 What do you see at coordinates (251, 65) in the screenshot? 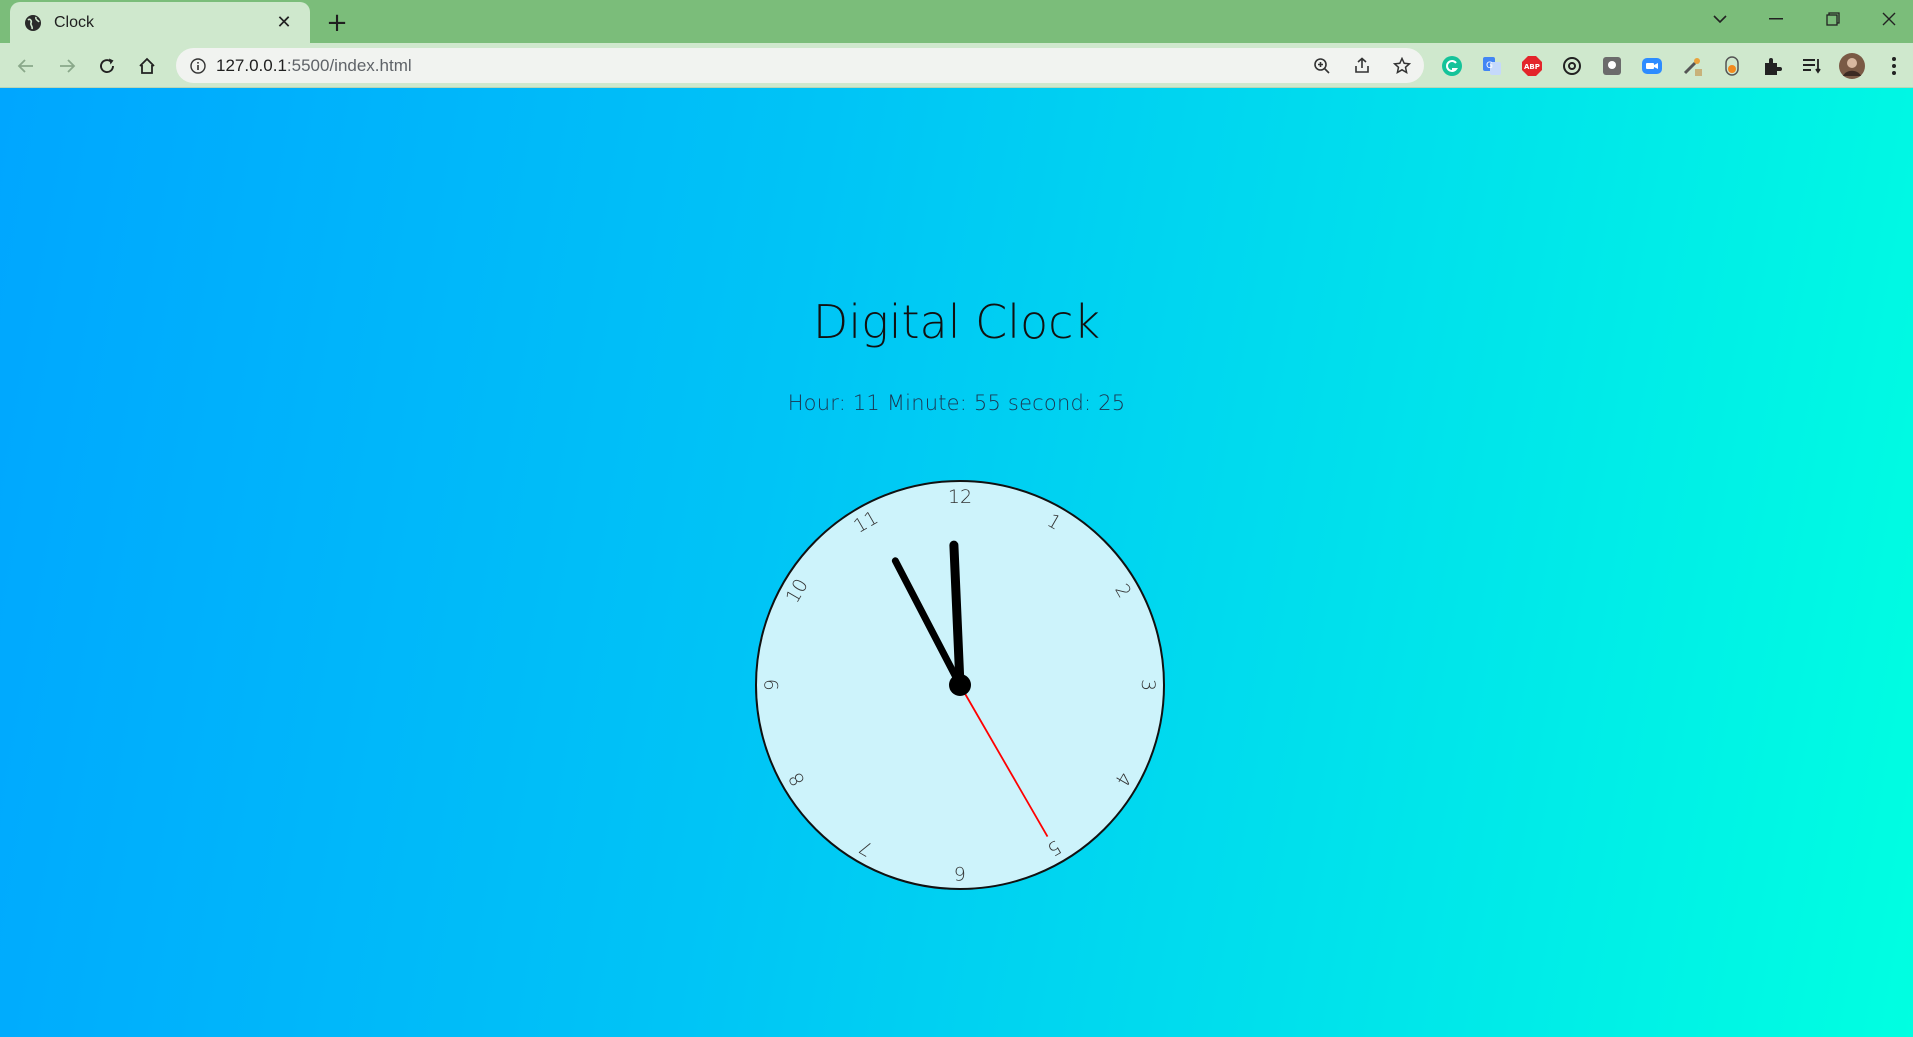
I see `url-host: 127.0.0.1` at bounding box center [251, 65].